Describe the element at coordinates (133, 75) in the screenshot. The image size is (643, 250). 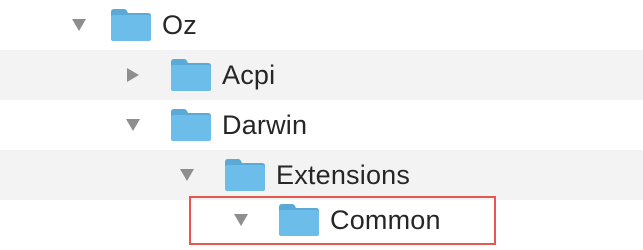
I see `disclosure-collapsed-icon` at that location.